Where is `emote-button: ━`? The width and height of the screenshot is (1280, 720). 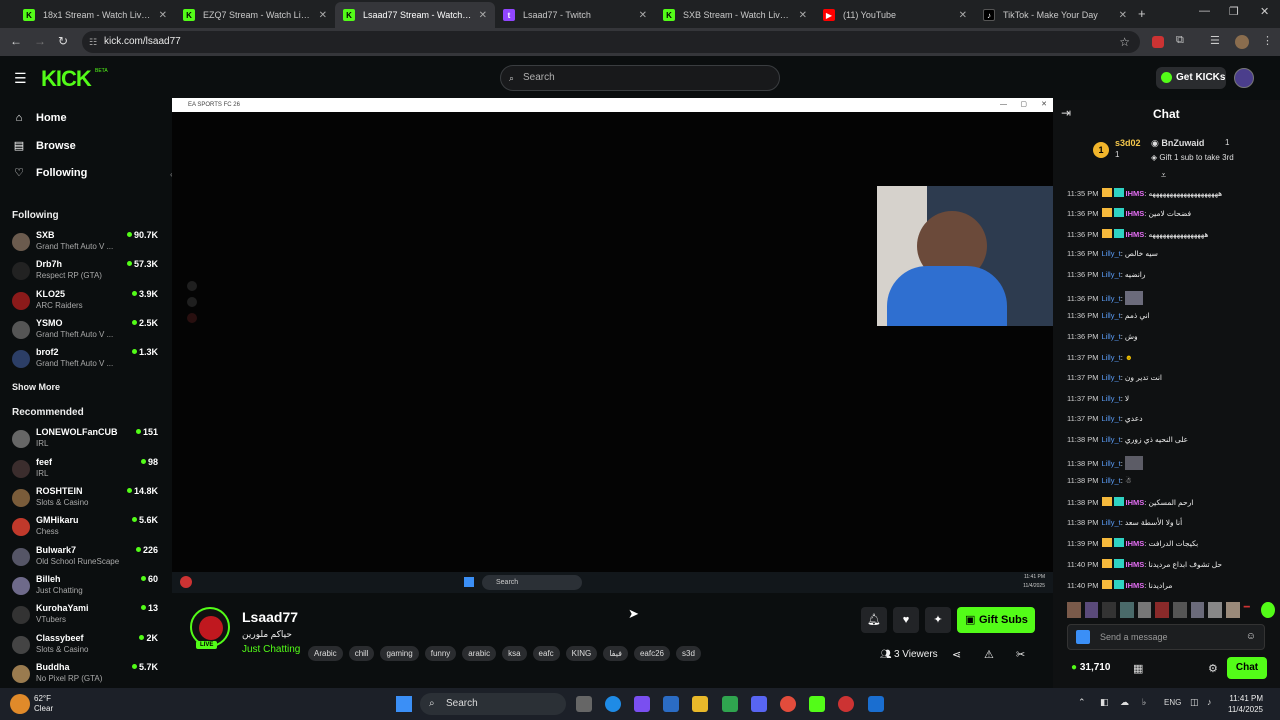 emote-button: ━ is located at coordinates (1251, 610).